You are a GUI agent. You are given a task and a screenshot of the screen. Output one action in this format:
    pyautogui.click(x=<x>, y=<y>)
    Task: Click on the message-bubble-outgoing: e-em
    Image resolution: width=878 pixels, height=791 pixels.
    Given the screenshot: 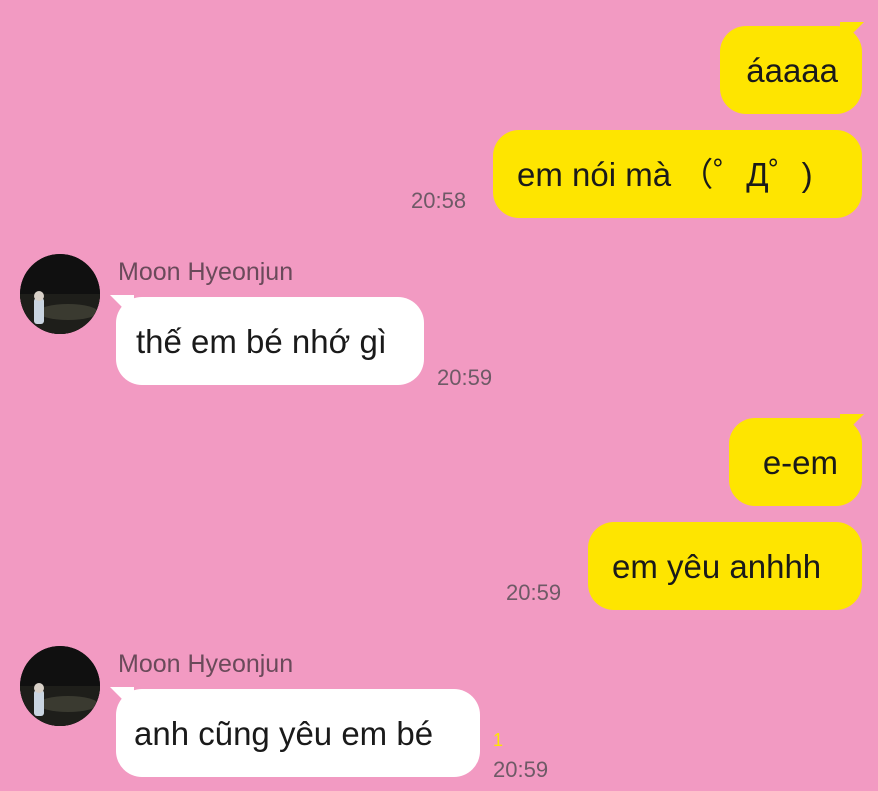 What is the action you would take?
    pyautogui.click(x=795, y=462)
    